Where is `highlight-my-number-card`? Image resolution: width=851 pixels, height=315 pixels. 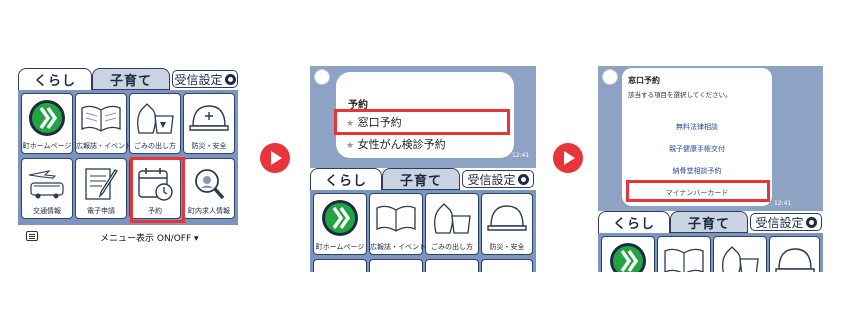 highlight-my-number-card is located at coordinates (698, 191).